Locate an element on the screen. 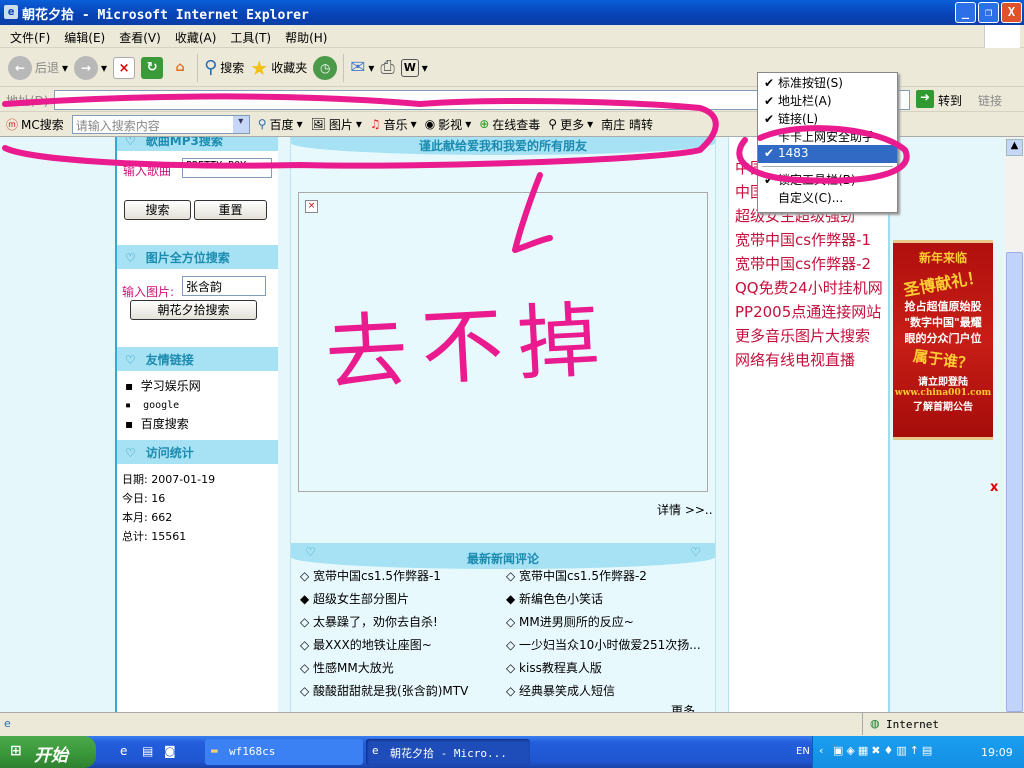 This screenshot has width=1024, height=768. news-item: ◇ 太暴躁了，劝你去自杀! is located at coordinates (384, 622).